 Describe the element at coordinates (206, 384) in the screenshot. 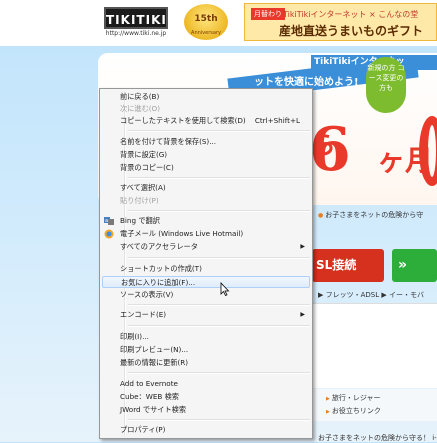

I see `menu-item-add-evernote: Add to Evernote` at that location.